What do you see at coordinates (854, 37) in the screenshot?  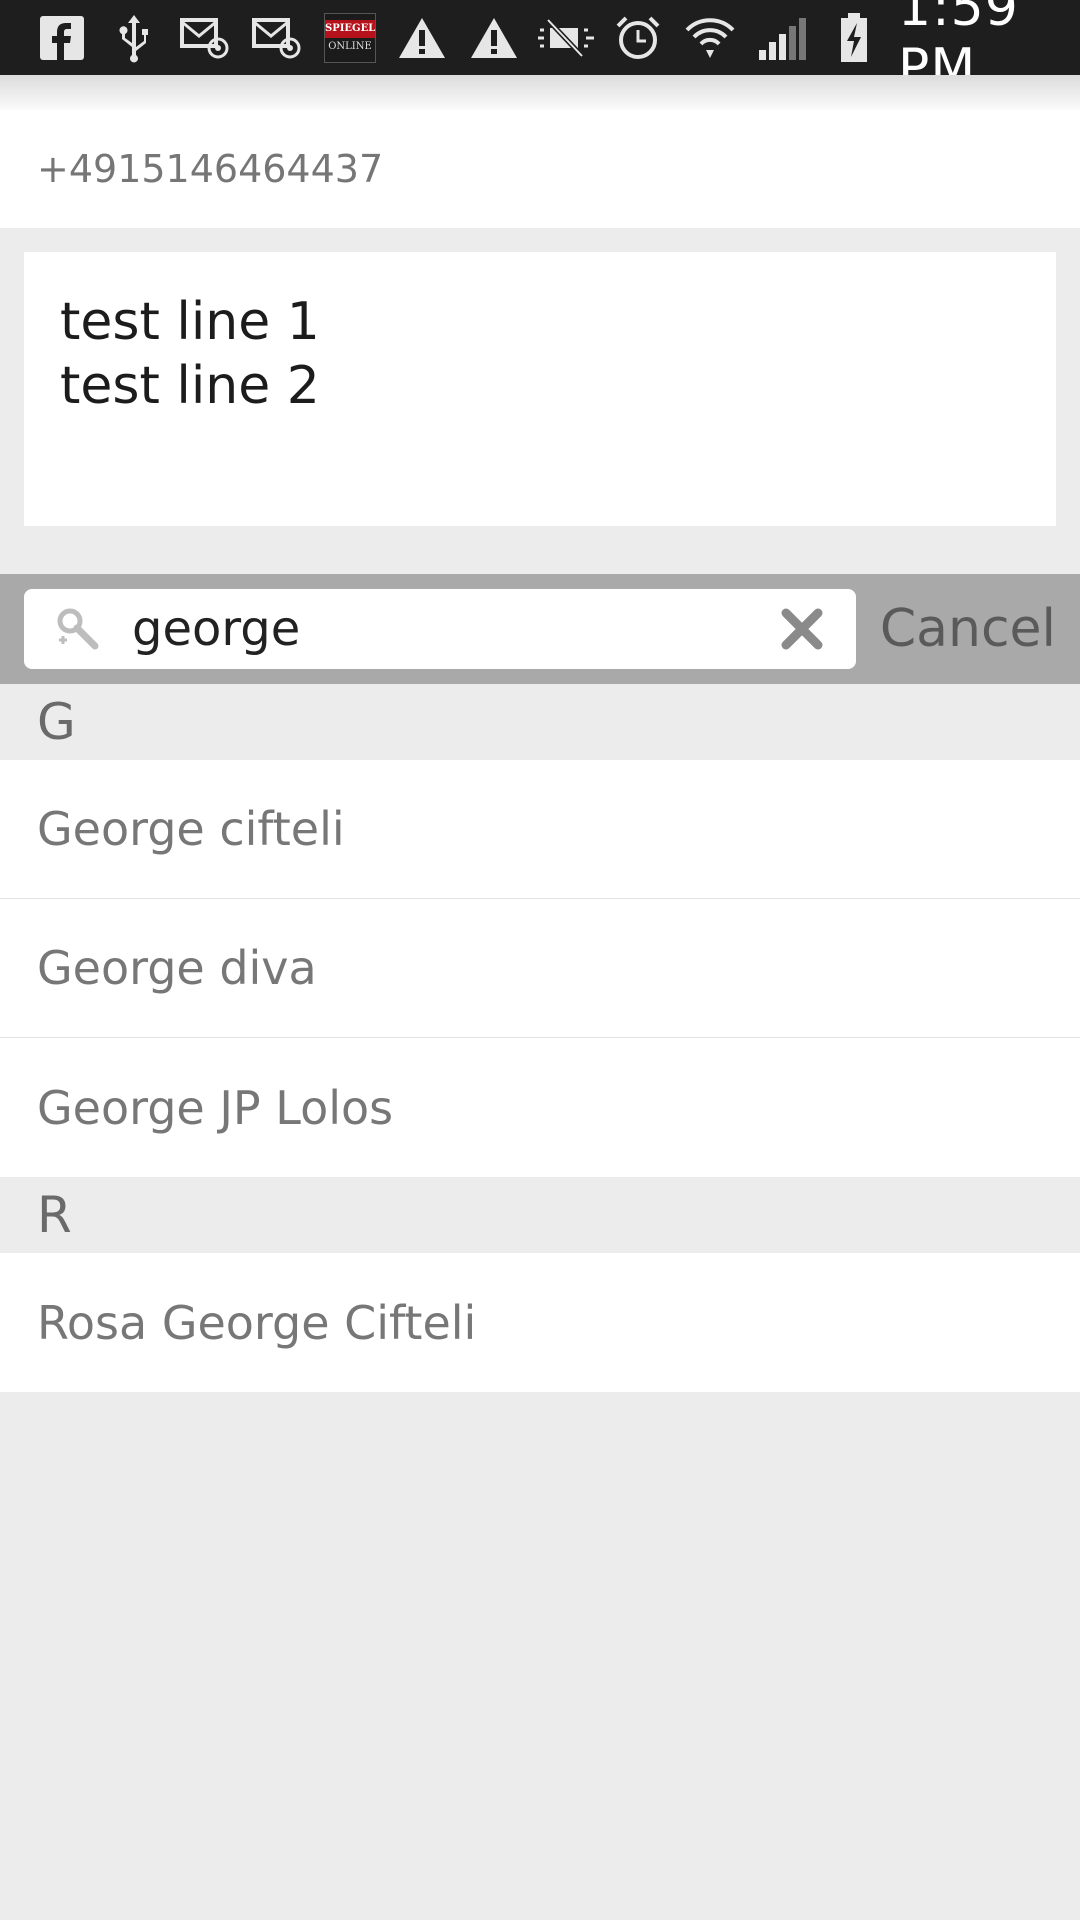 I see `battery-charging-icon` at bounding box center [854, 37].